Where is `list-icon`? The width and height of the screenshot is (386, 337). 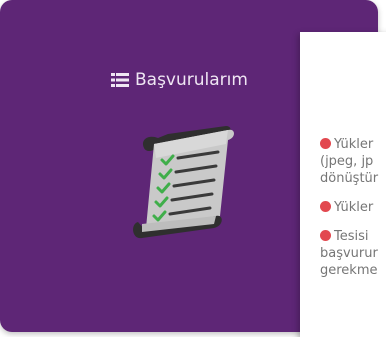
list-icon is located at coordinates (120, 80).